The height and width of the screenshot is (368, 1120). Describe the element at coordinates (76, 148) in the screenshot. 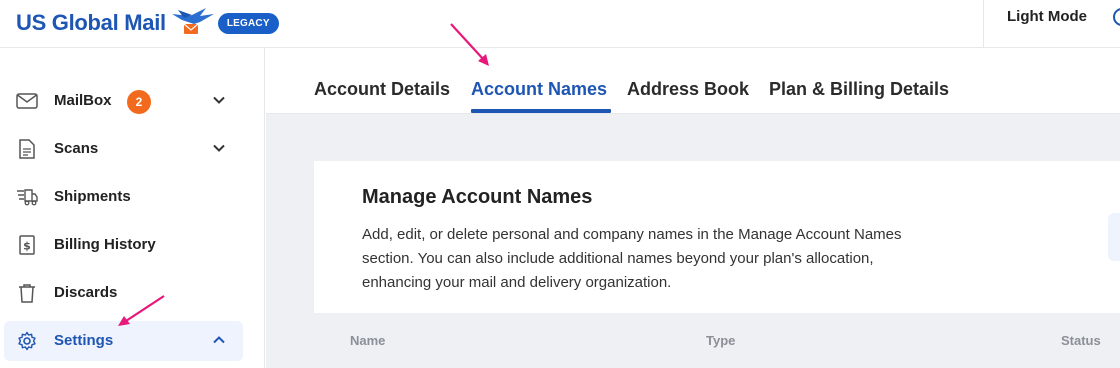

I see `sidebar-item-label: Scans` at that location.